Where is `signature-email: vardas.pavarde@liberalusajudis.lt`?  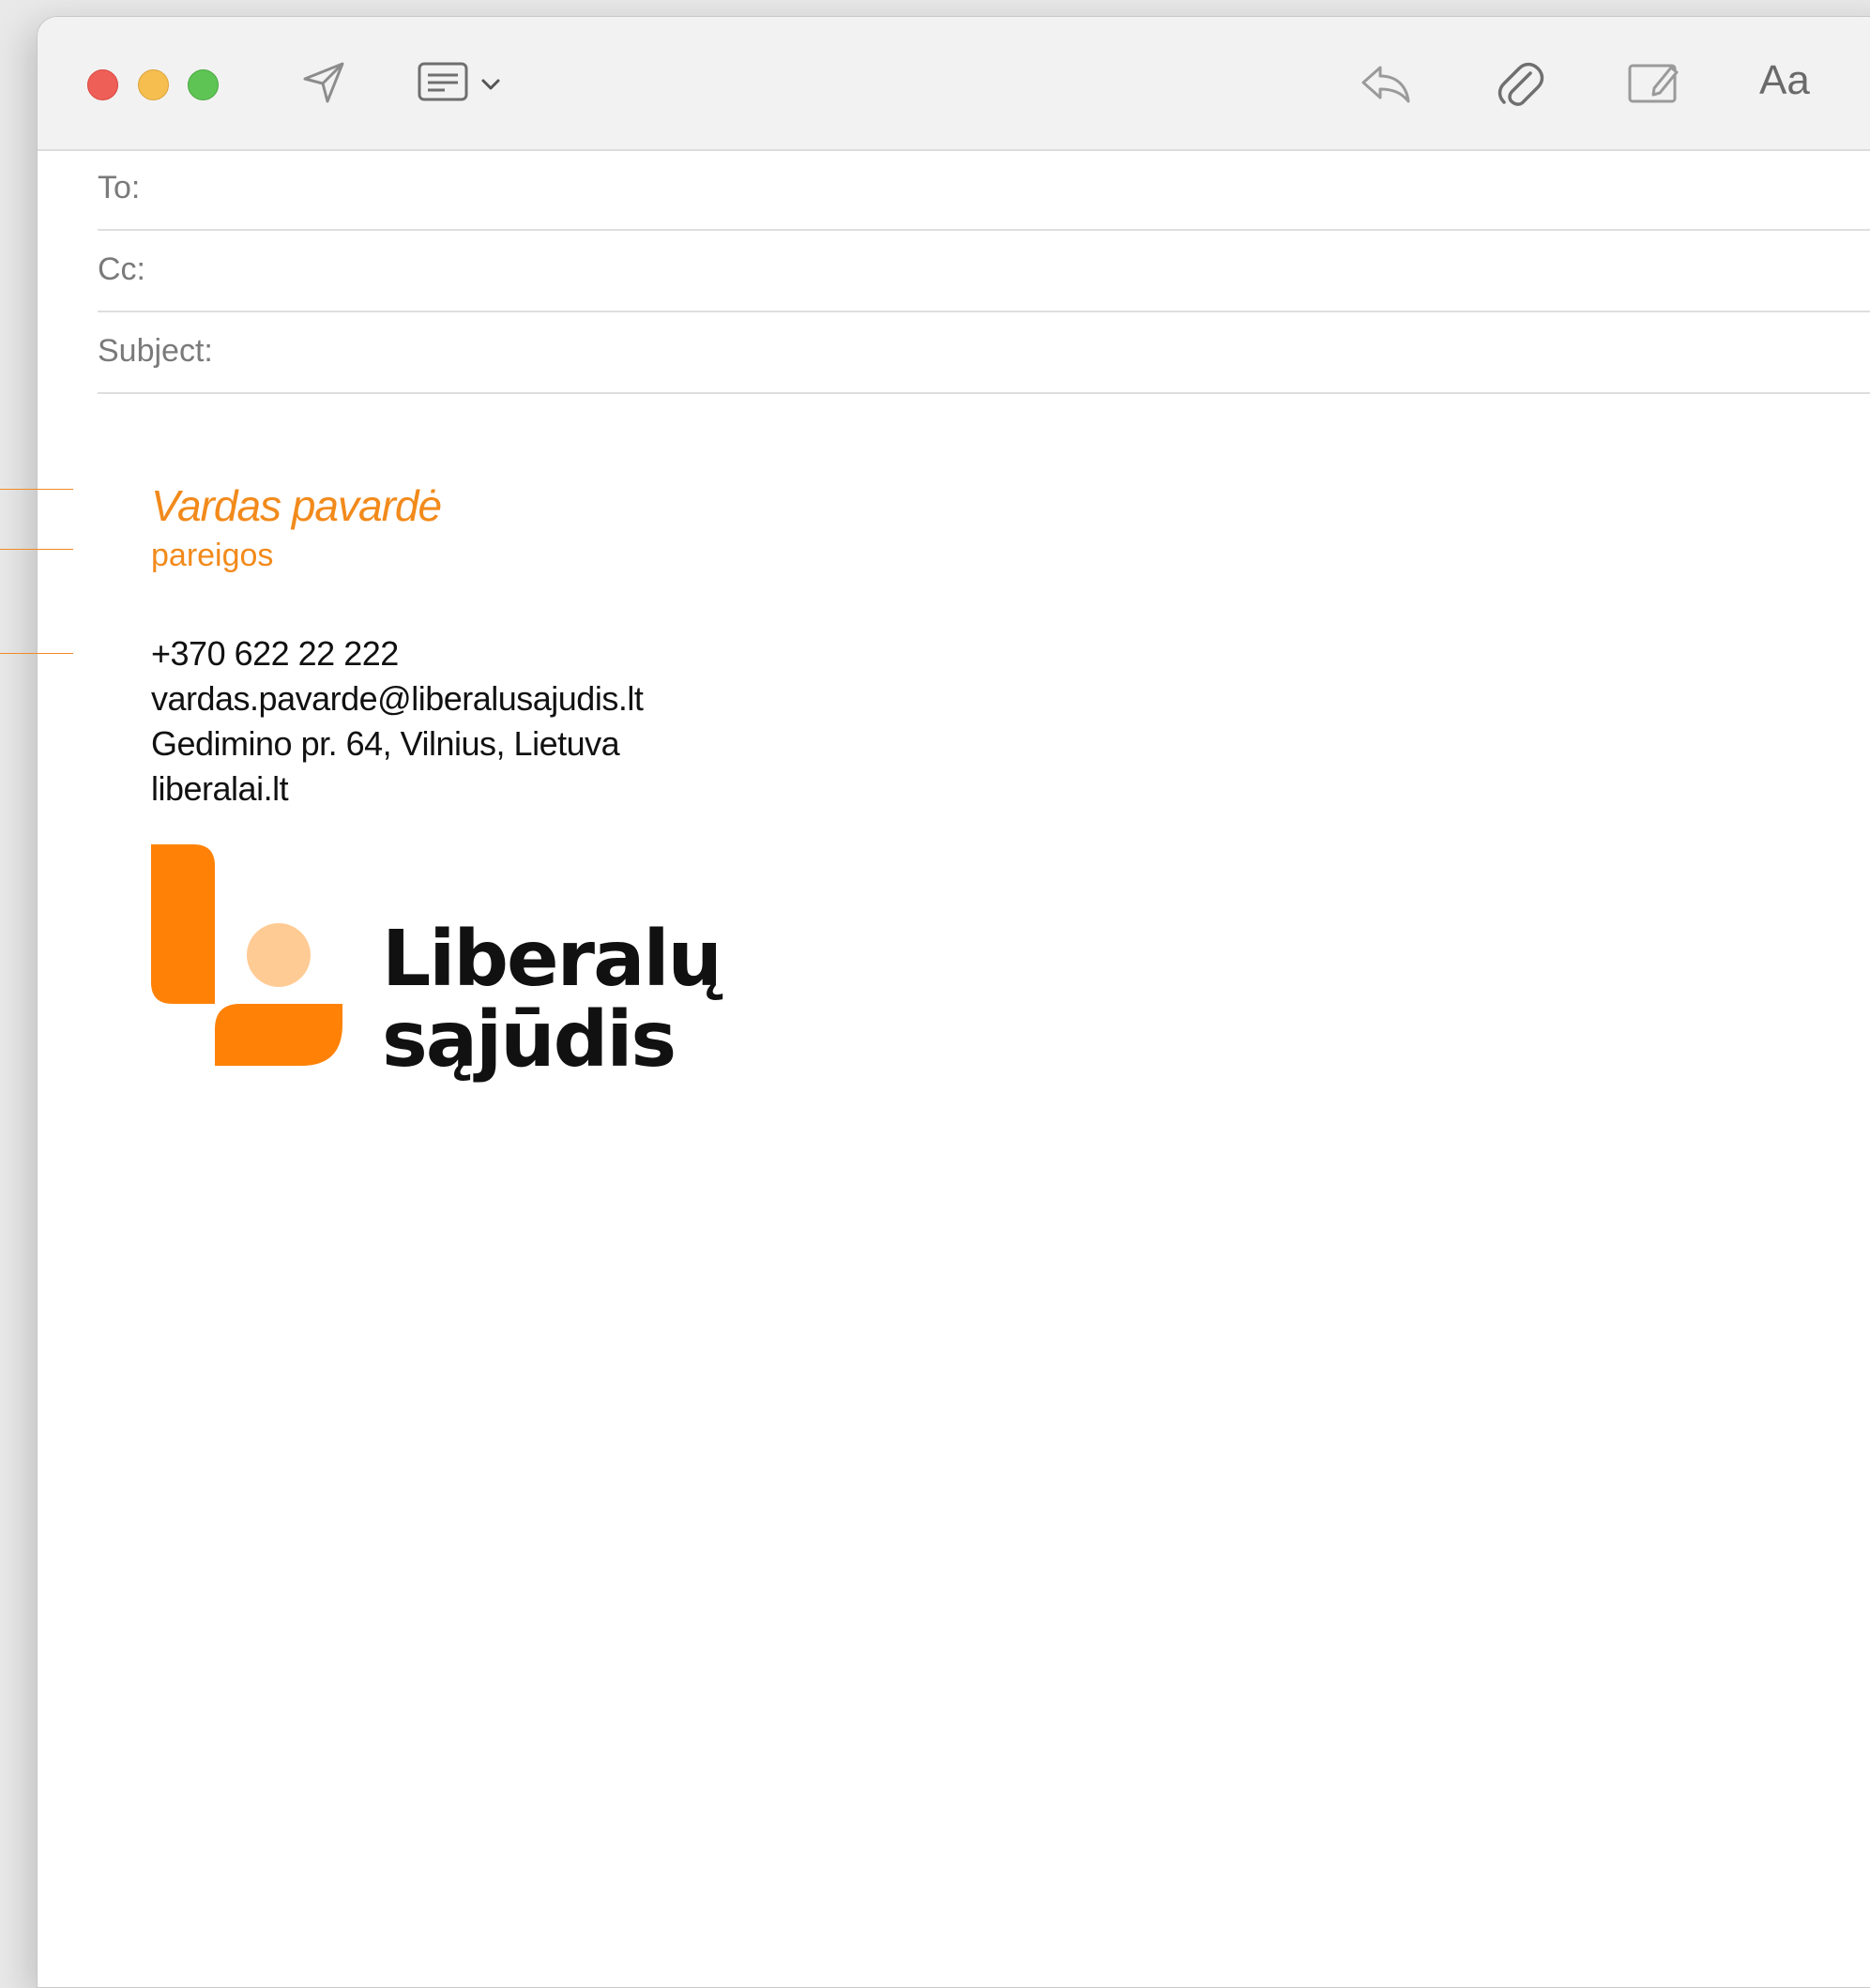 signature-email: vardas.pavarde@liberalusajudis.lt is located at coordinates (397, 698).